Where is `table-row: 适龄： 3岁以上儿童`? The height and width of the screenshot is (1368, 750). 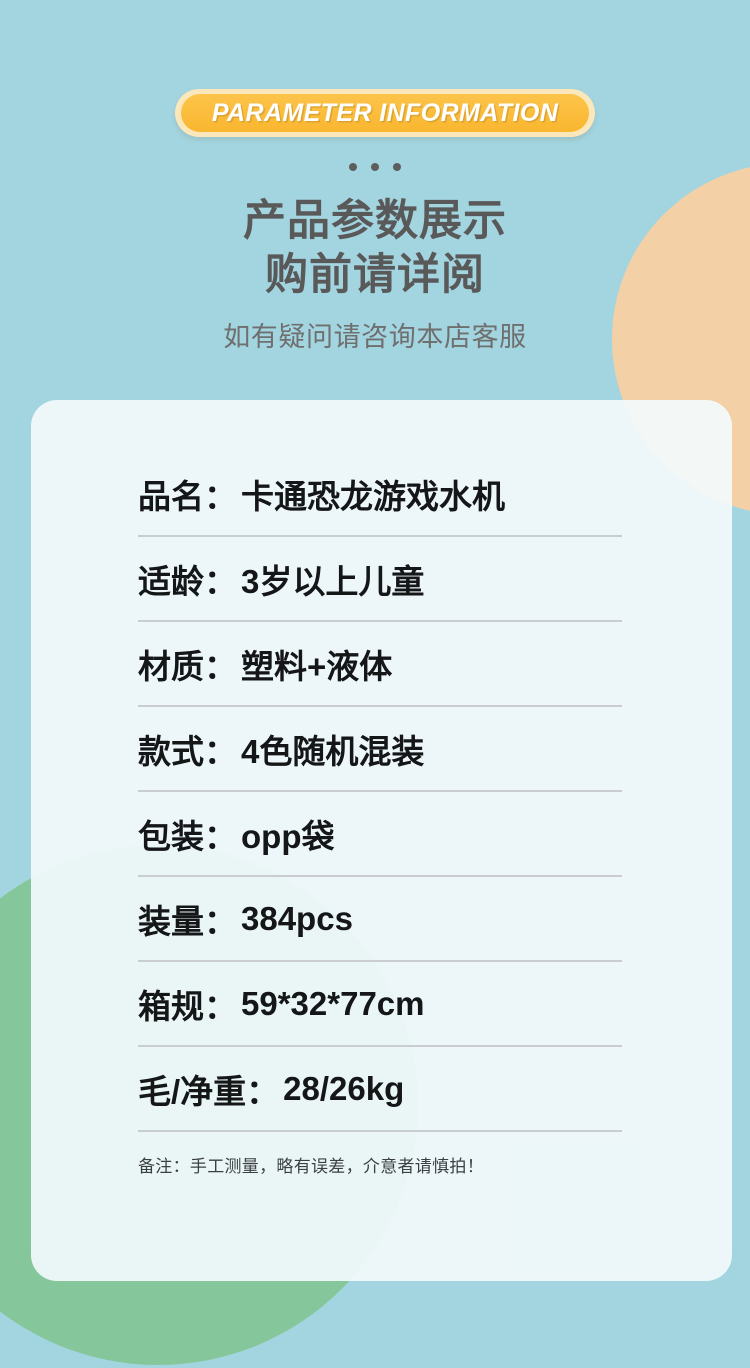
table-row: 适龄： 3岁以上儿童 is located at coordinates (380, 579).